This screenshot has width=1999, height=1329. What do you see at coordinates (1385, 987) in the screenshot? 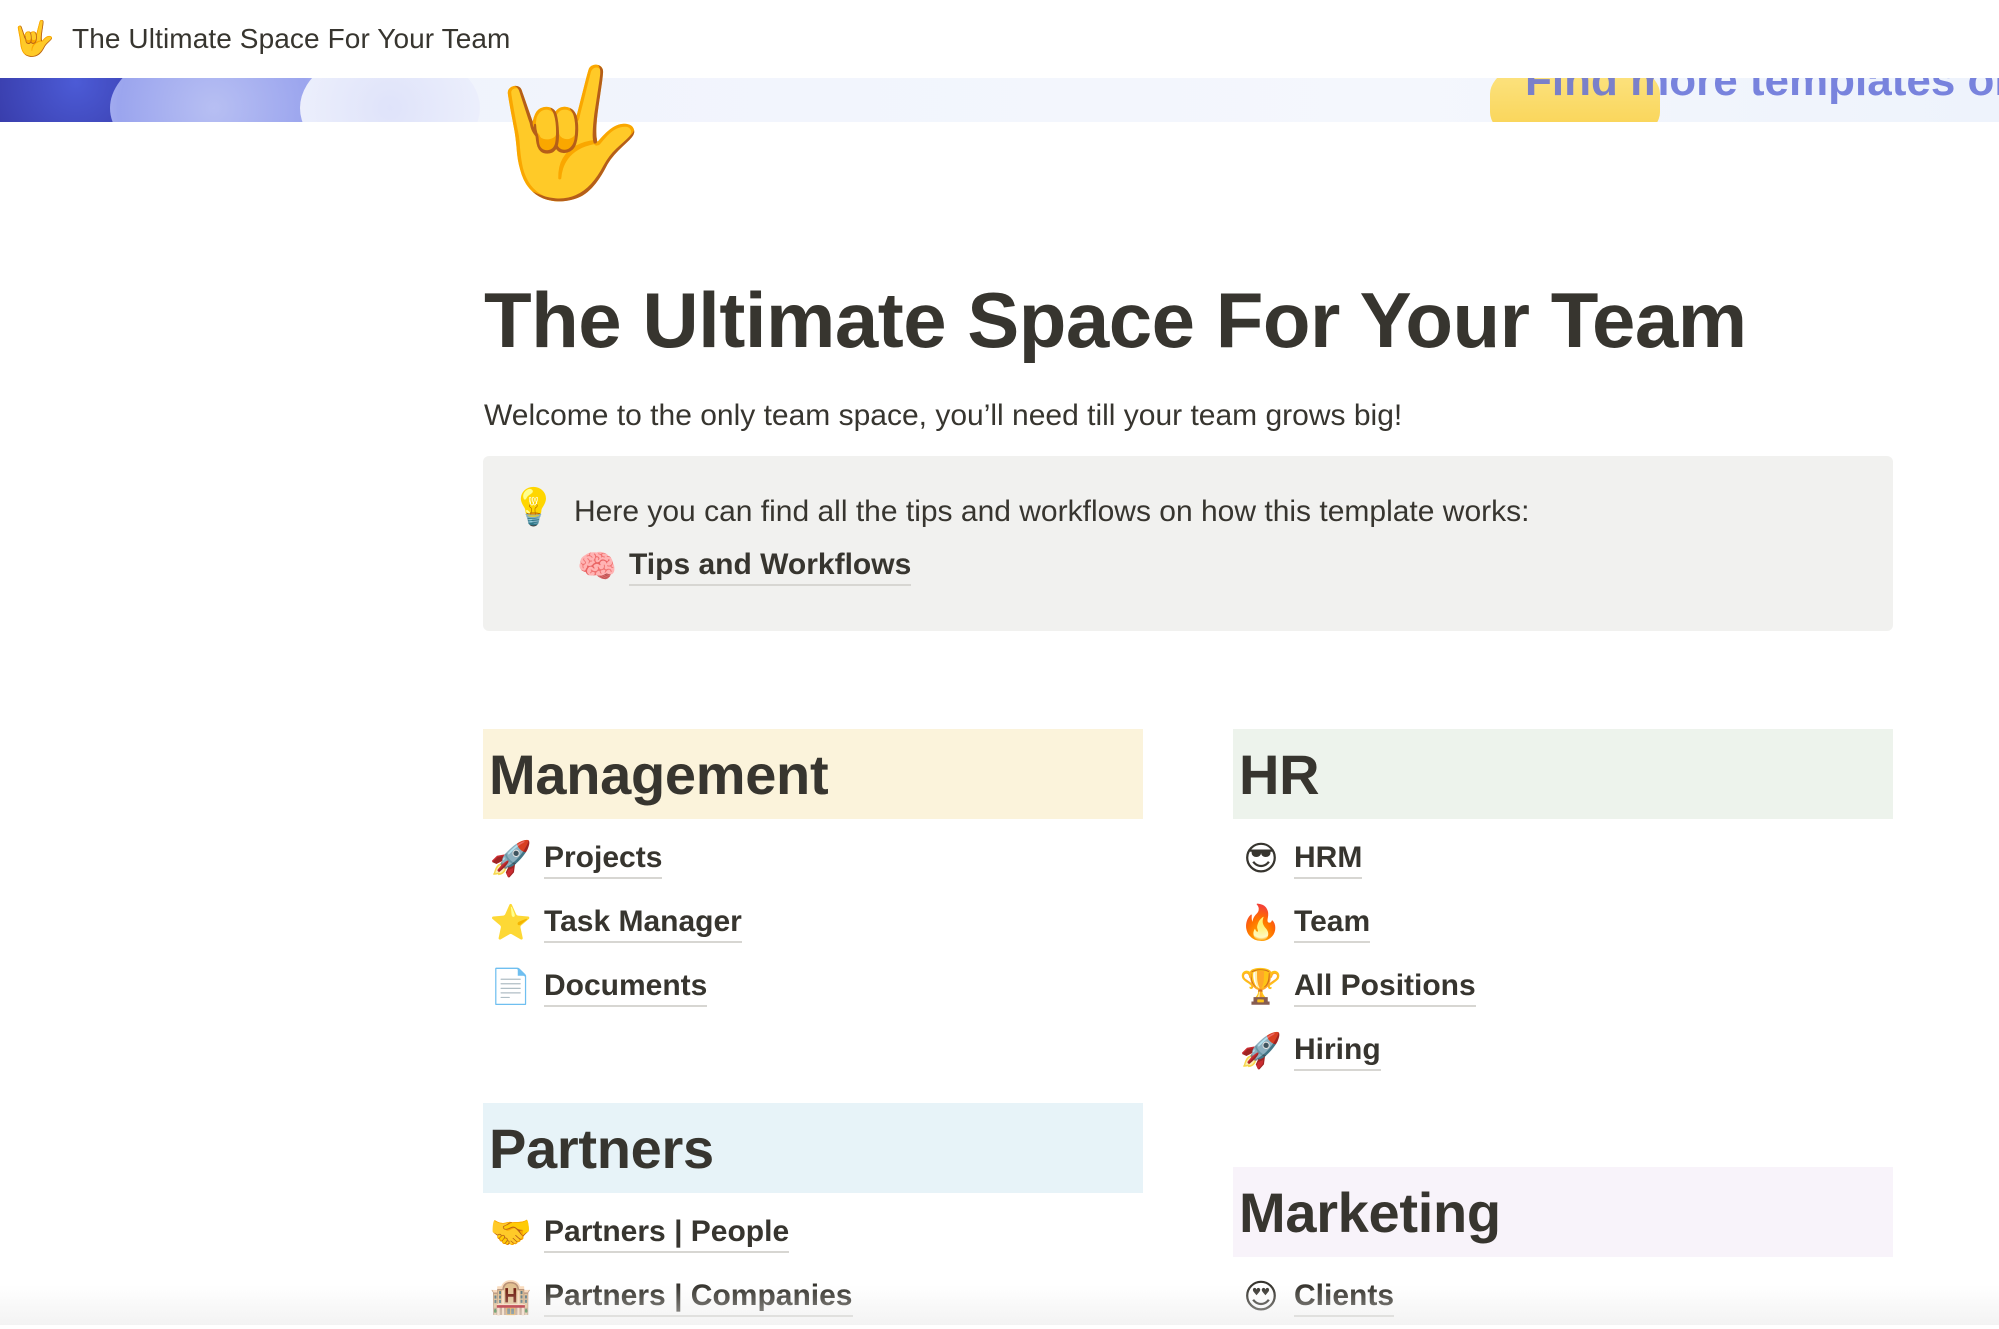
I see `page-link-label: All Positions` at bounding box center [1385, 987].